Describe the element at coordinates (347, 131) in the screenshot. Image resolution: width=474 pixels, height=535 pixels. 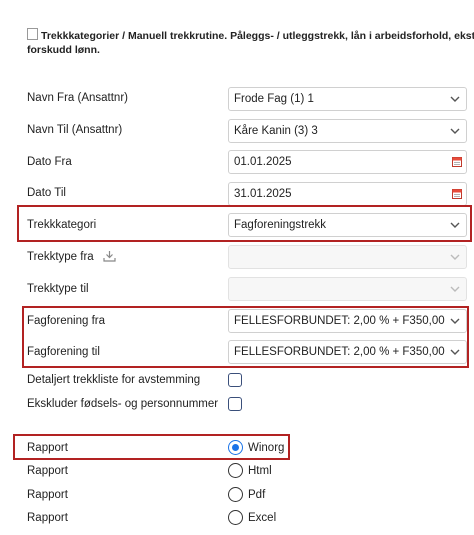
I see `navn-til-select: Kåre Kanin (3) 3` at that location.